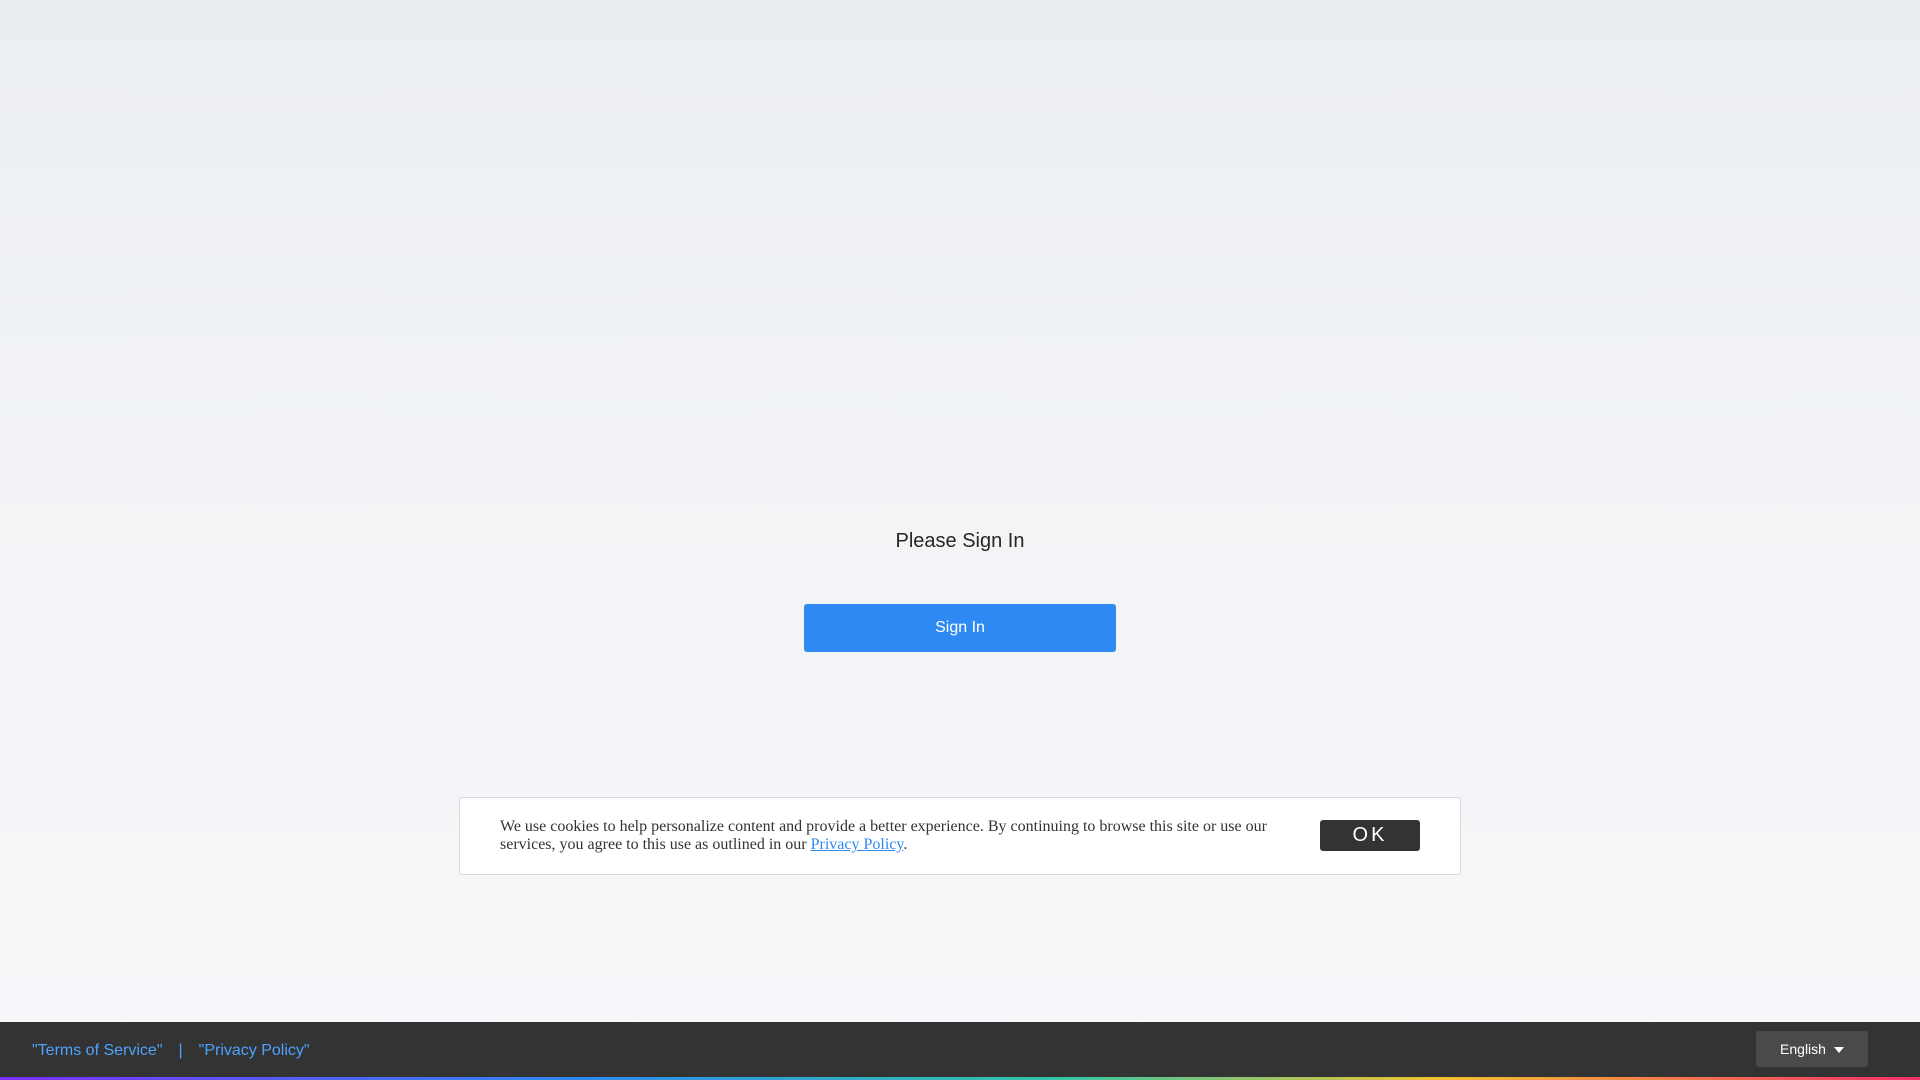 This screenshot has width=1920, height=1080. Describe the element at coordinates (97, 1050) in the screenshot. I see `terms-of-service-link: "Terms of Service"` at that location.